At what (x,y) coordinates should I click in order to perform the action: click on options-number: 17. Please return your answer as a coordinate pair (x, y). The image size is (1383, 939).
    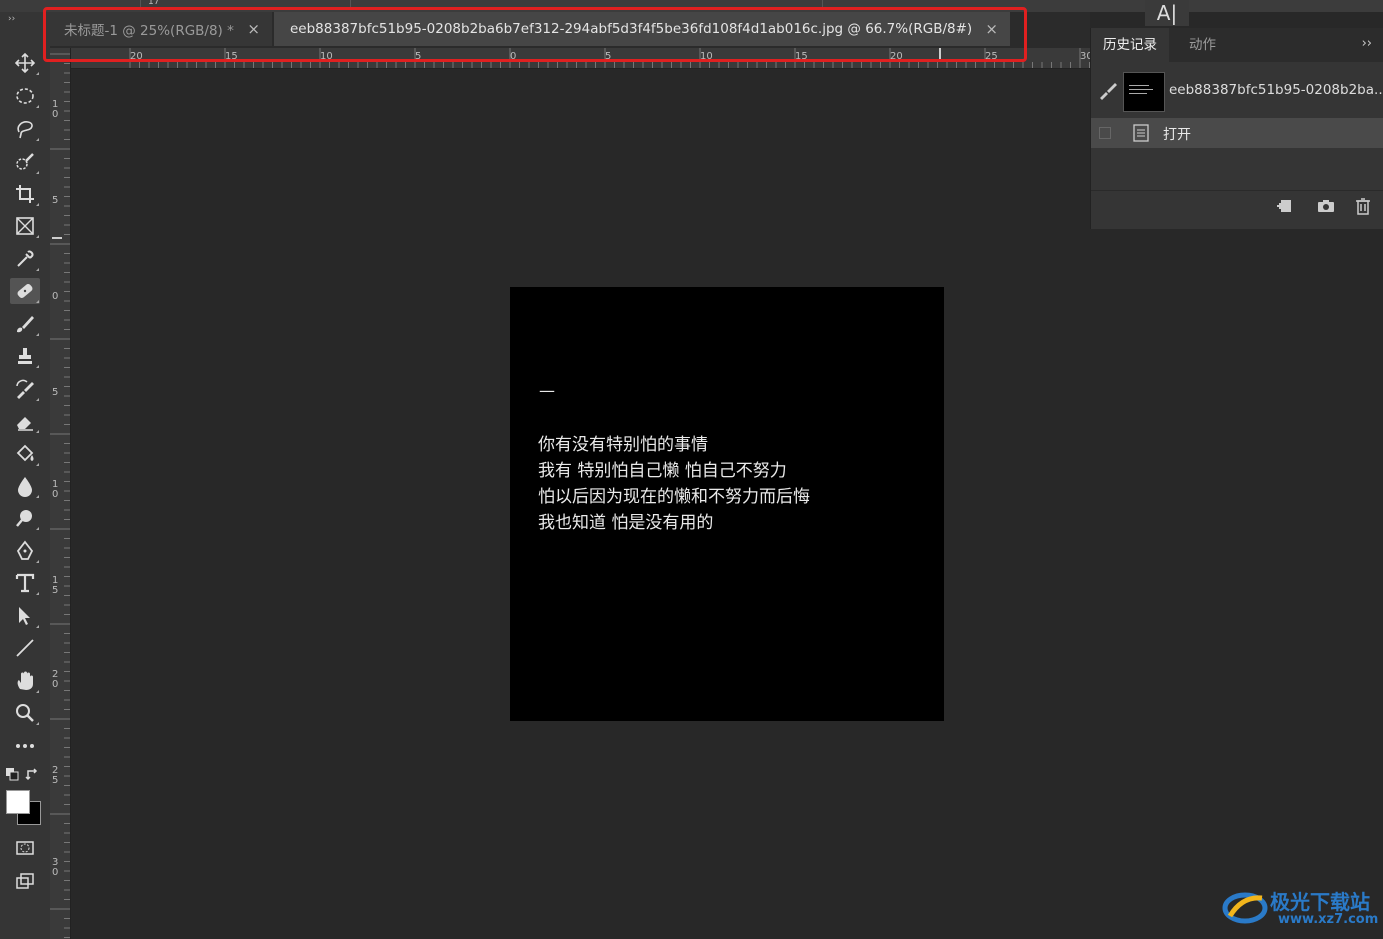
    Looking at the image, I should click on (154, 3).